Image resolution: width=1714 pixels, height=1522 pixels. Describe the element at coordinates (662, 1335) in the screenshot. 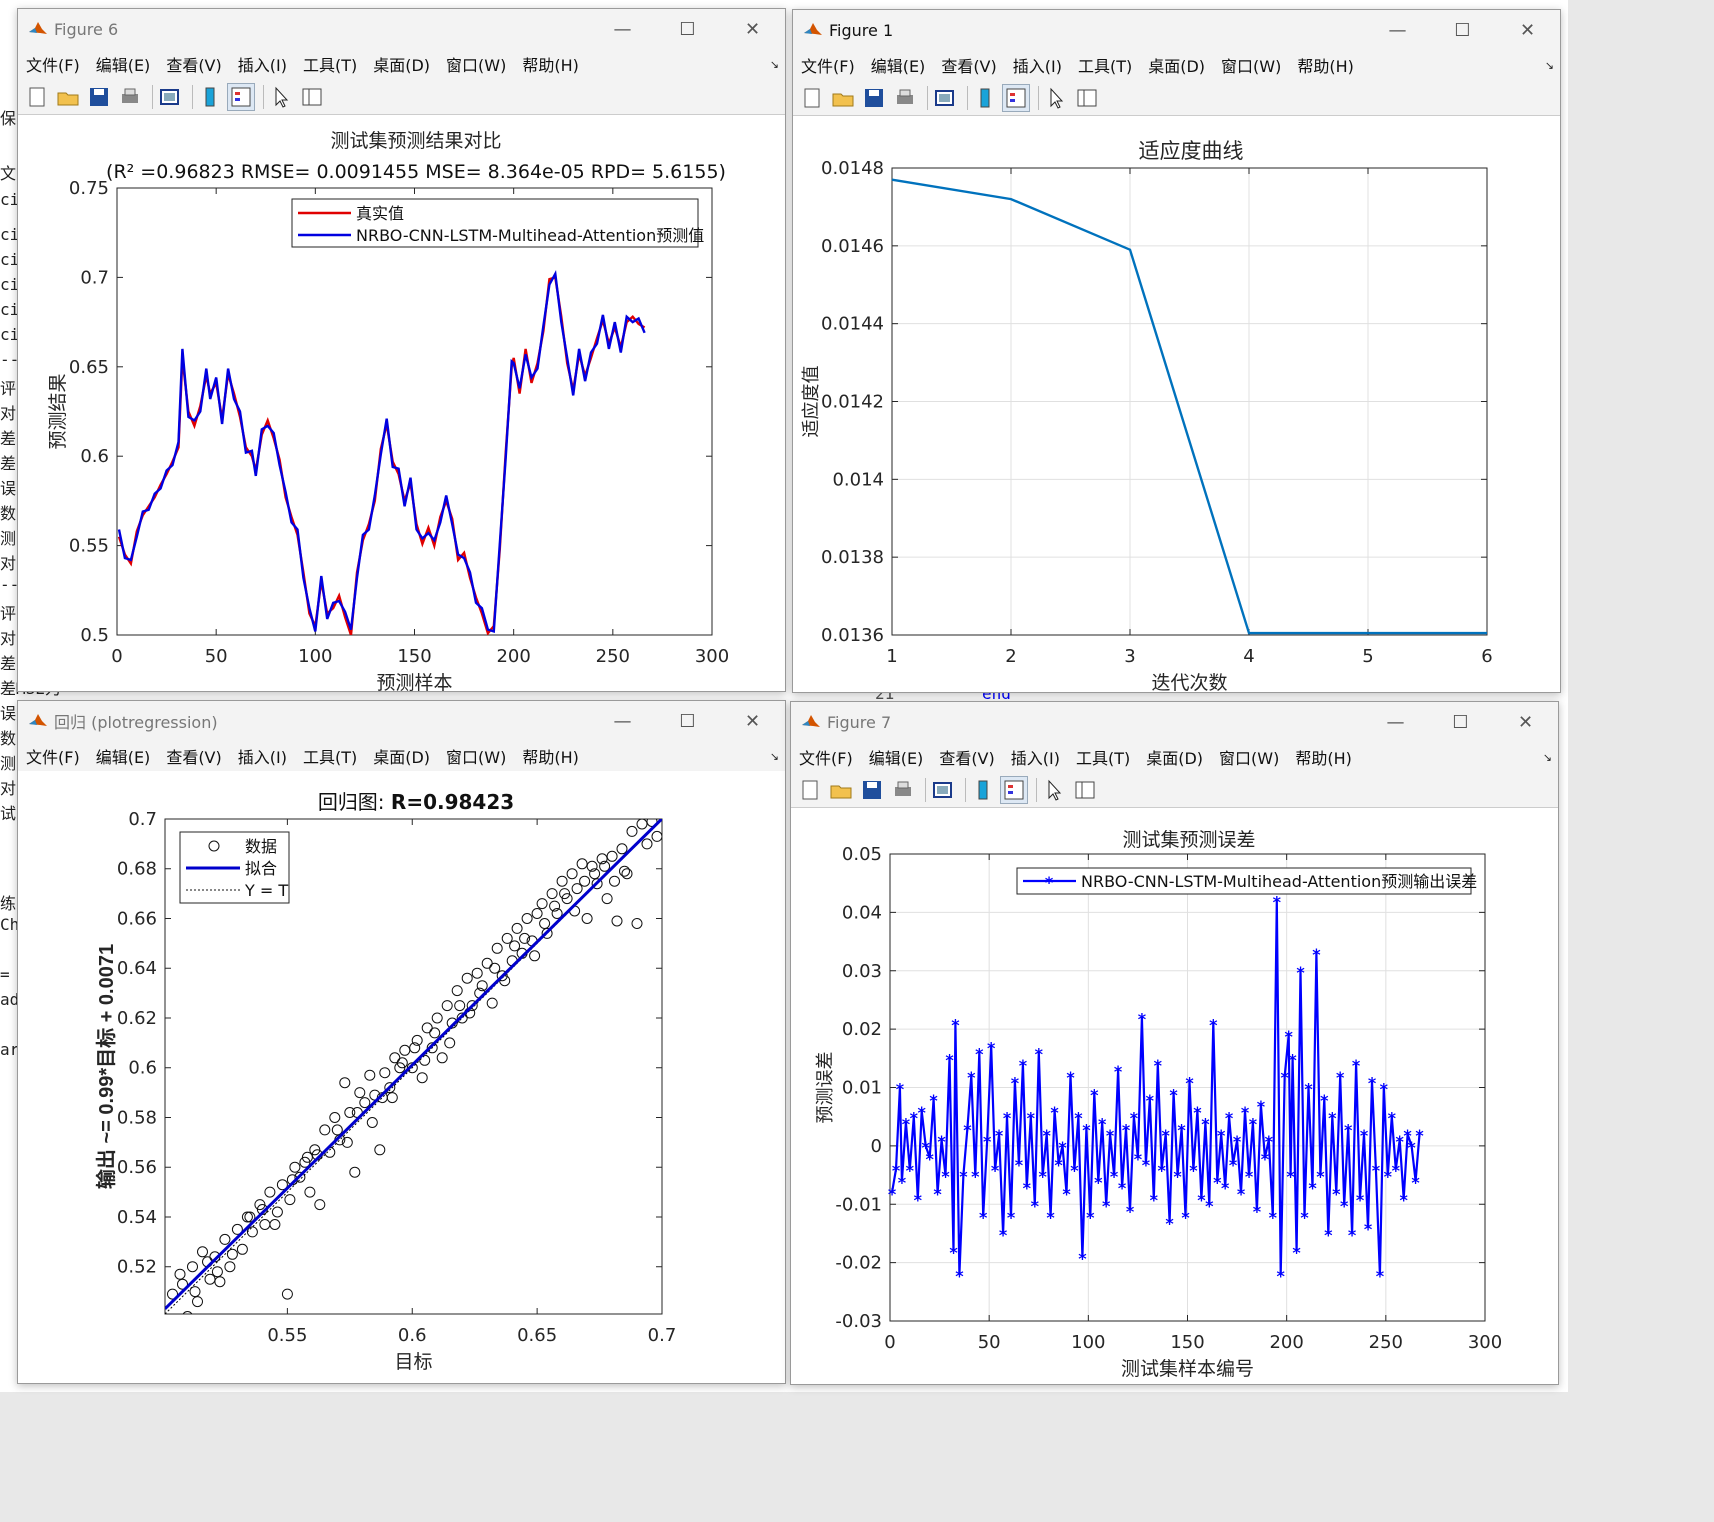

I see `x-tick-label: 0.7` at that location.